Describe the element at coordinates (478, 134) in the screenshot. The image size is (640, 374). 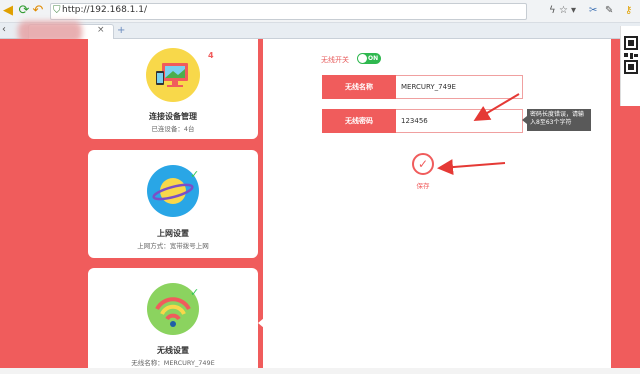
I see `annotation-arrows` at that location.